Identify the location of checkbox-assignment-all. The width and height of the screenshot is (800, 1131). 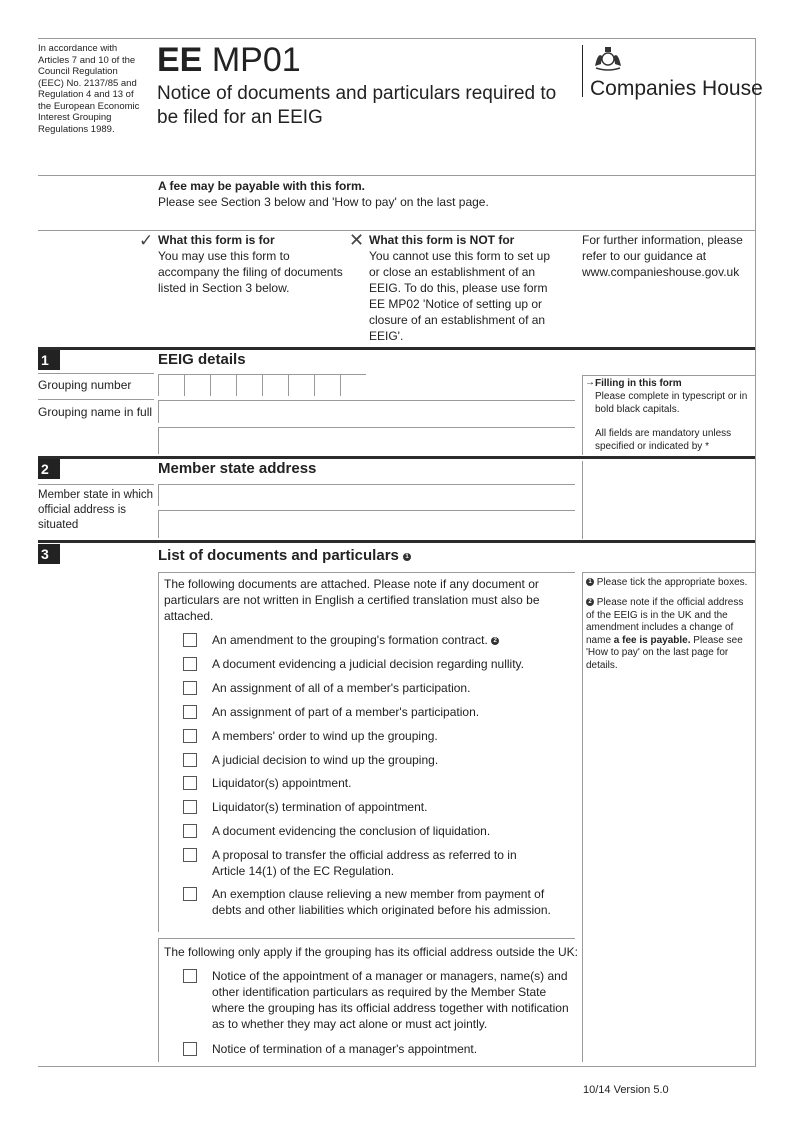
(190, 688).